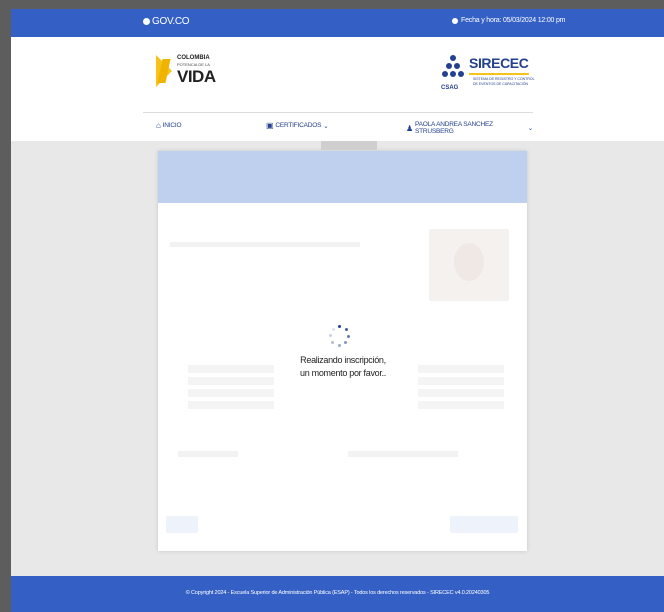  What do you see at coordinates (343, 360) in the screenshot?
I see `loading-message-line1: Realizando inscripción,` at bounding box center [343, 360].